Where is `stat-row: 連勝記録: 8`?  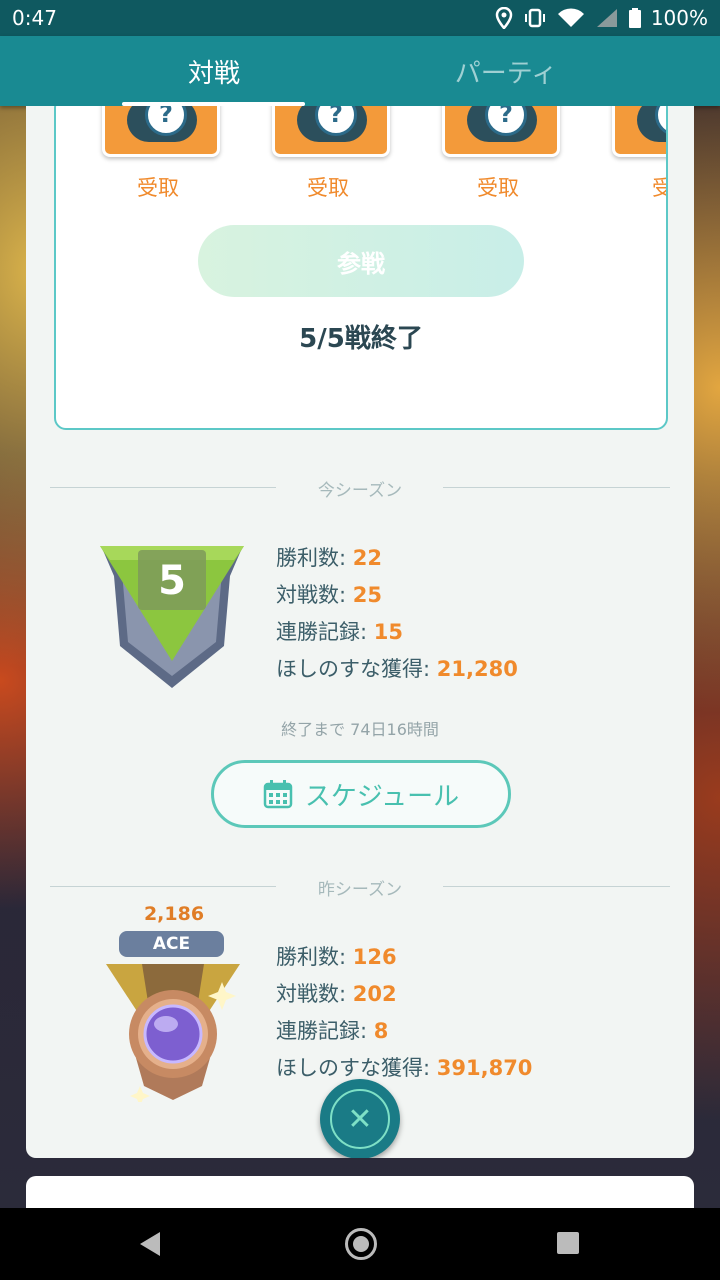 stat-row: 連勝記録: 8 is located at coordinates (332, 1031).